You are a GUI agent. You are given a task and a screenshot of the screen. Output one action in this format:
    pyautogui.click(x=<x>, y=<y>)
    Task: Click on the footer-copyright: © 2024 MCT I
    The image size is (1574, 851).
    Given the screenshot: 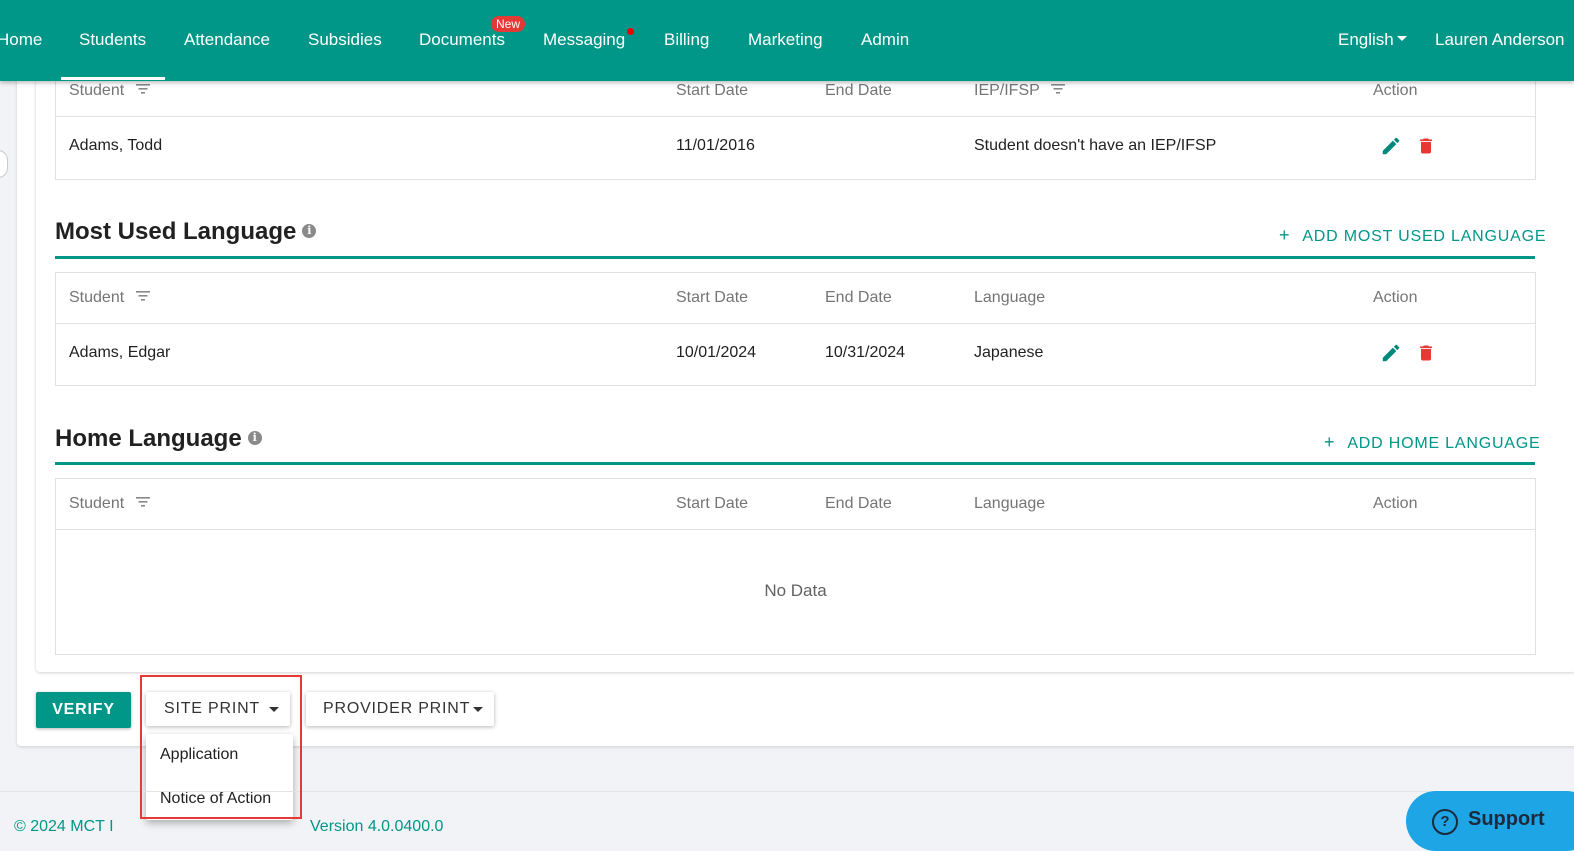 What is the action you would take?
    pyautogui.click(x=64, y=827)
    